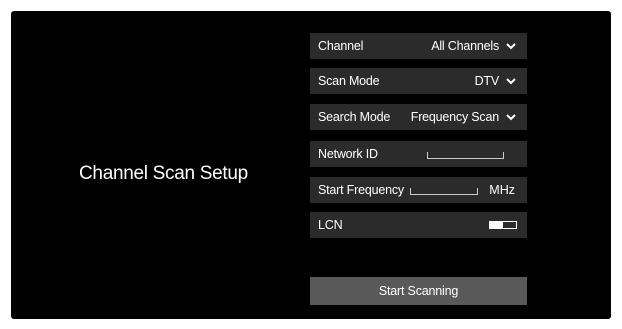  What do you see at coordinates (418, 225) in the screenshot?
I see `lcn-row: LCN` at bounding box center [418, 225].